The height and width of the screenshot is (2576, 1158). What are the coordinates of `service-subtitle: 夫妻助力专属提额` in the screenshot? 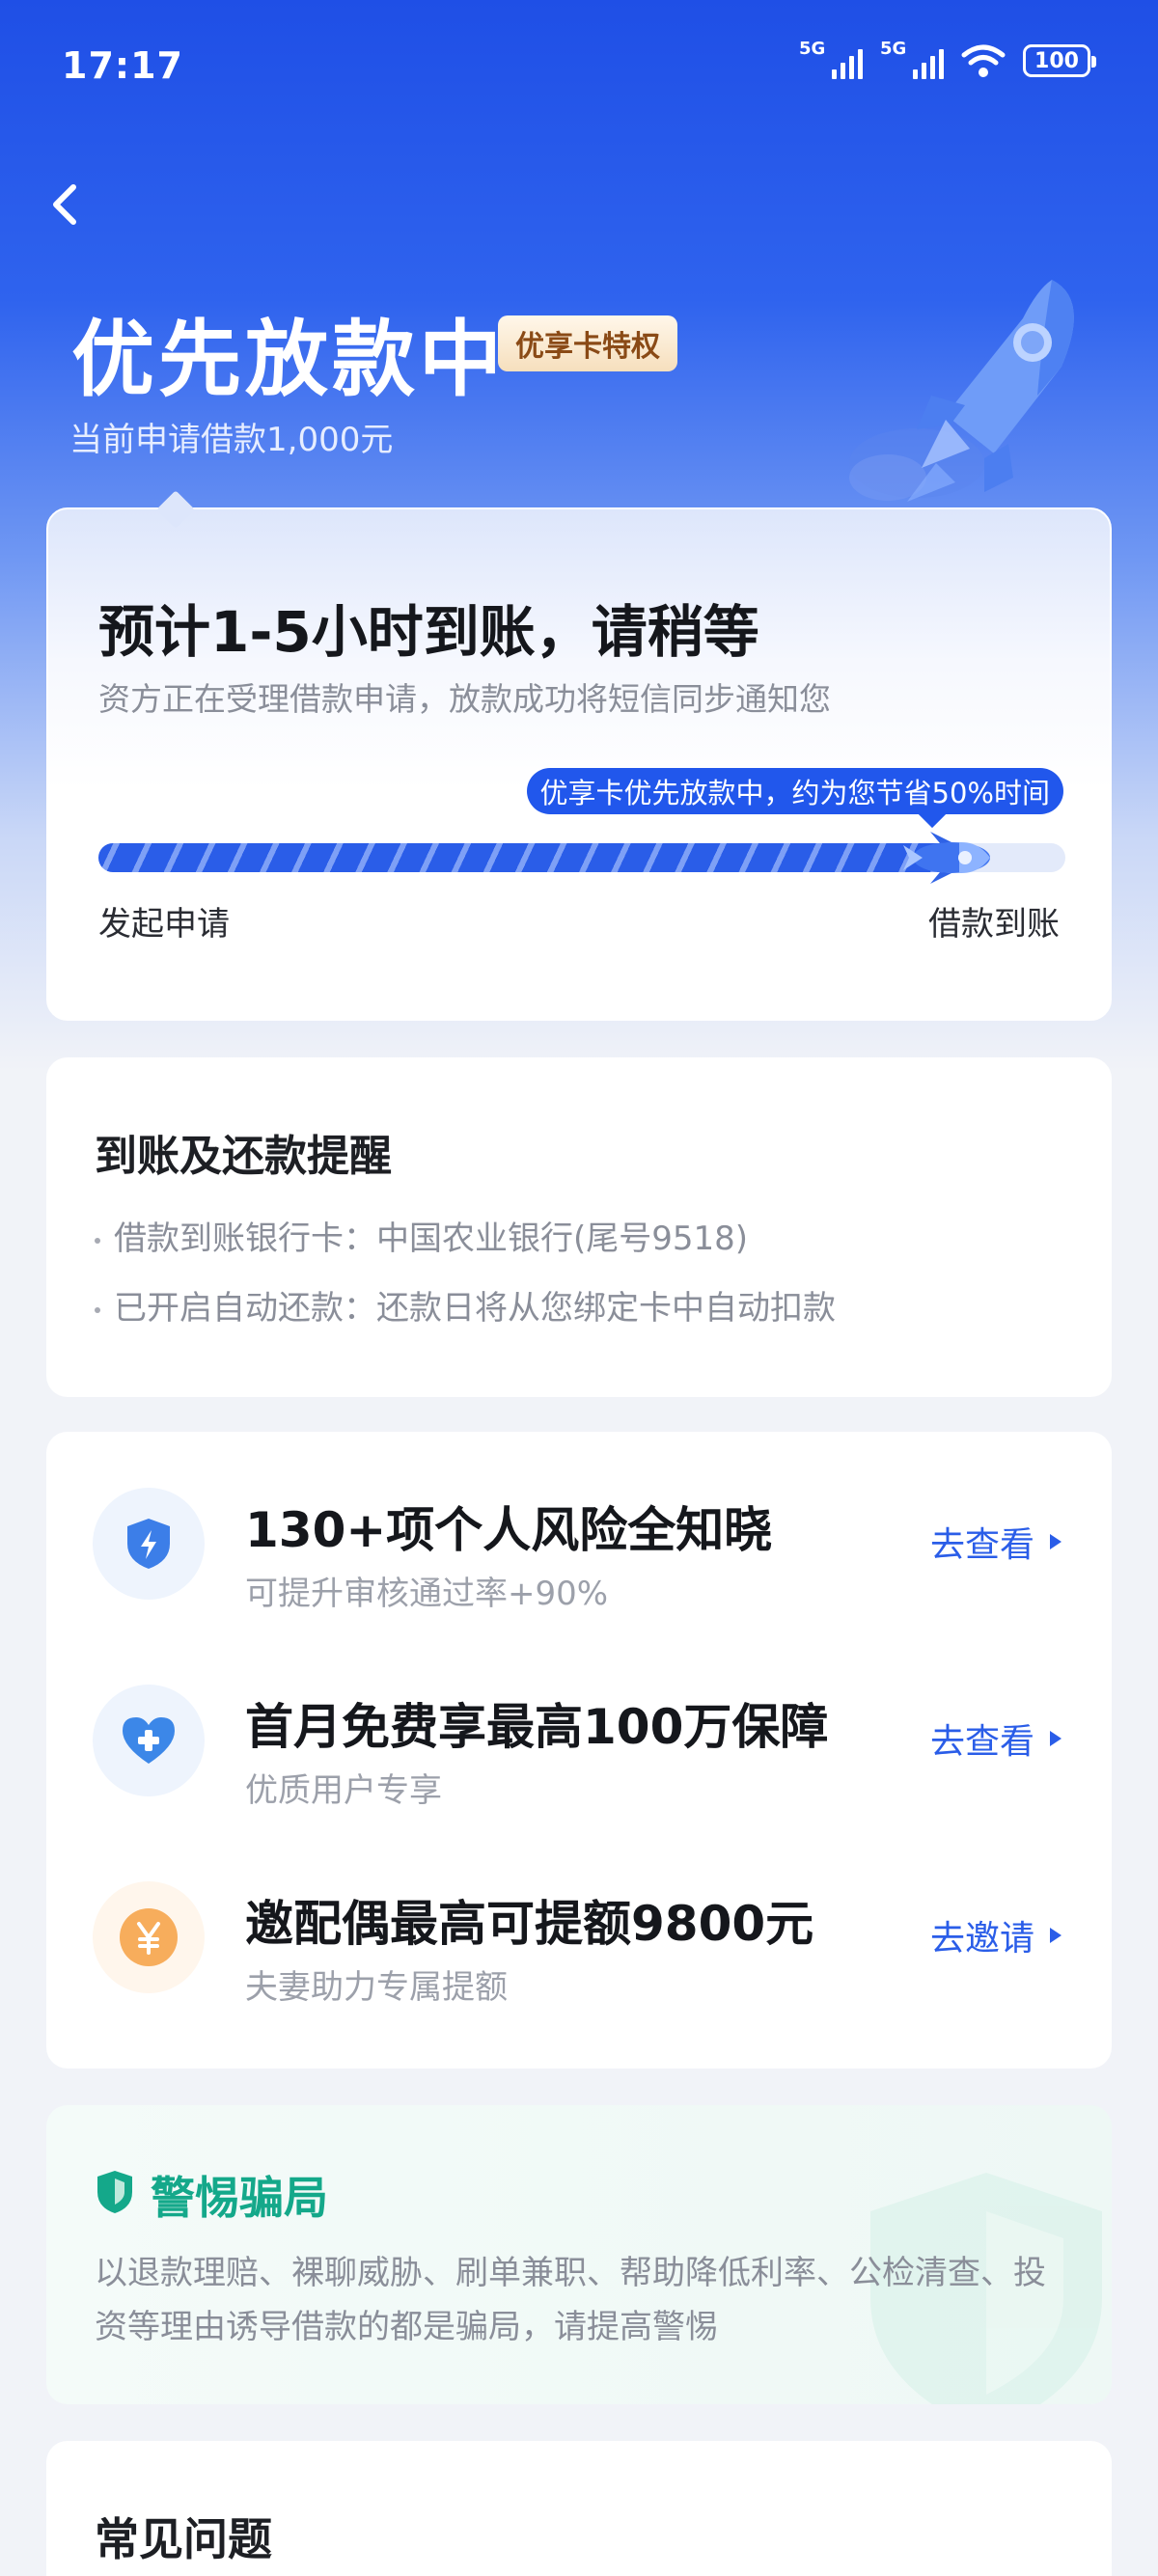 It's located at (376, 1988).